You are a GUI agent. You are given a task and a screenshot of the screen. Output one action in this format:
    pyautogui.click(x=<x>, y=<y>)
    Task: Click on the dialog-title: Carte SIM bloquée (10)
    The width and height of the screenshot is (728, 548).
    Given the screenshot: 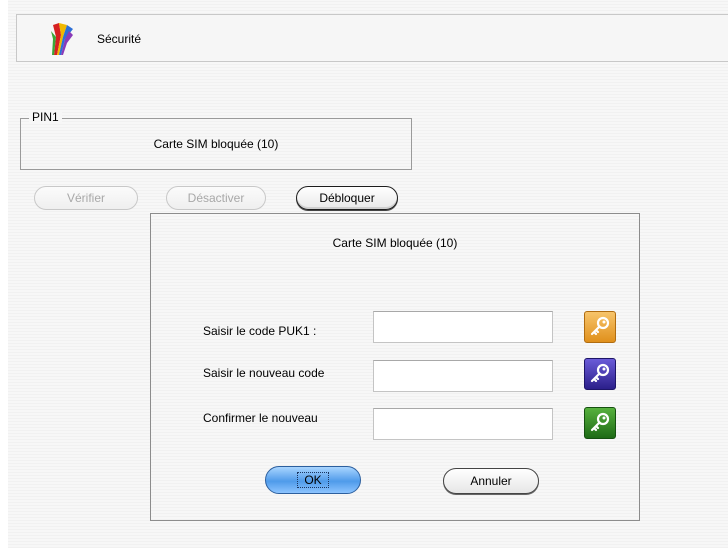 What is the action you would take?
    pyautogui.click(x=395, y=243)
    